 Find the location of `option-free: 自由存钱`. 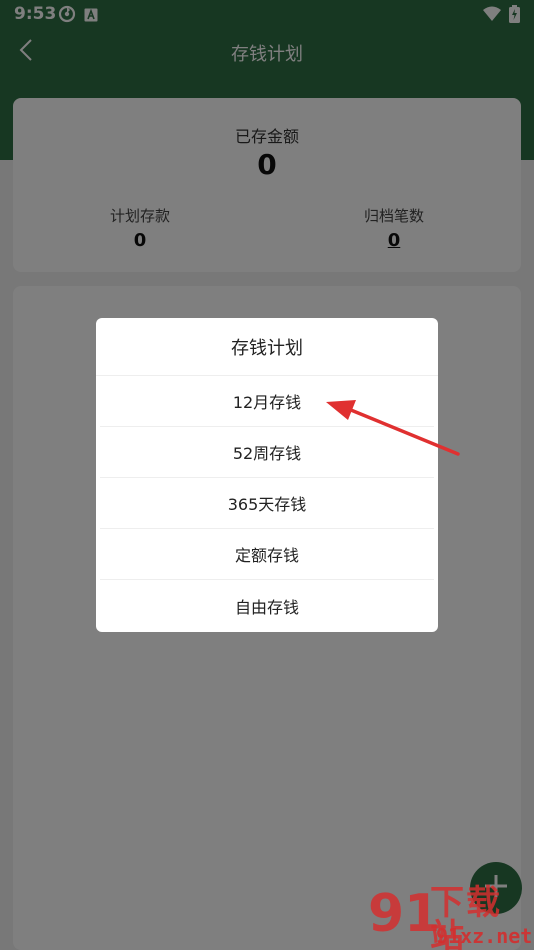

option-free: 自由存钱 is located at coordinates (267, 605).